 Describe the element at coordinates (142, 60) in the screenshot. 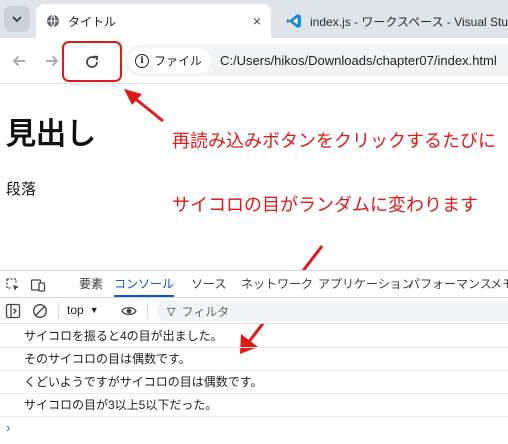

I see `info-icon: i` at that location.